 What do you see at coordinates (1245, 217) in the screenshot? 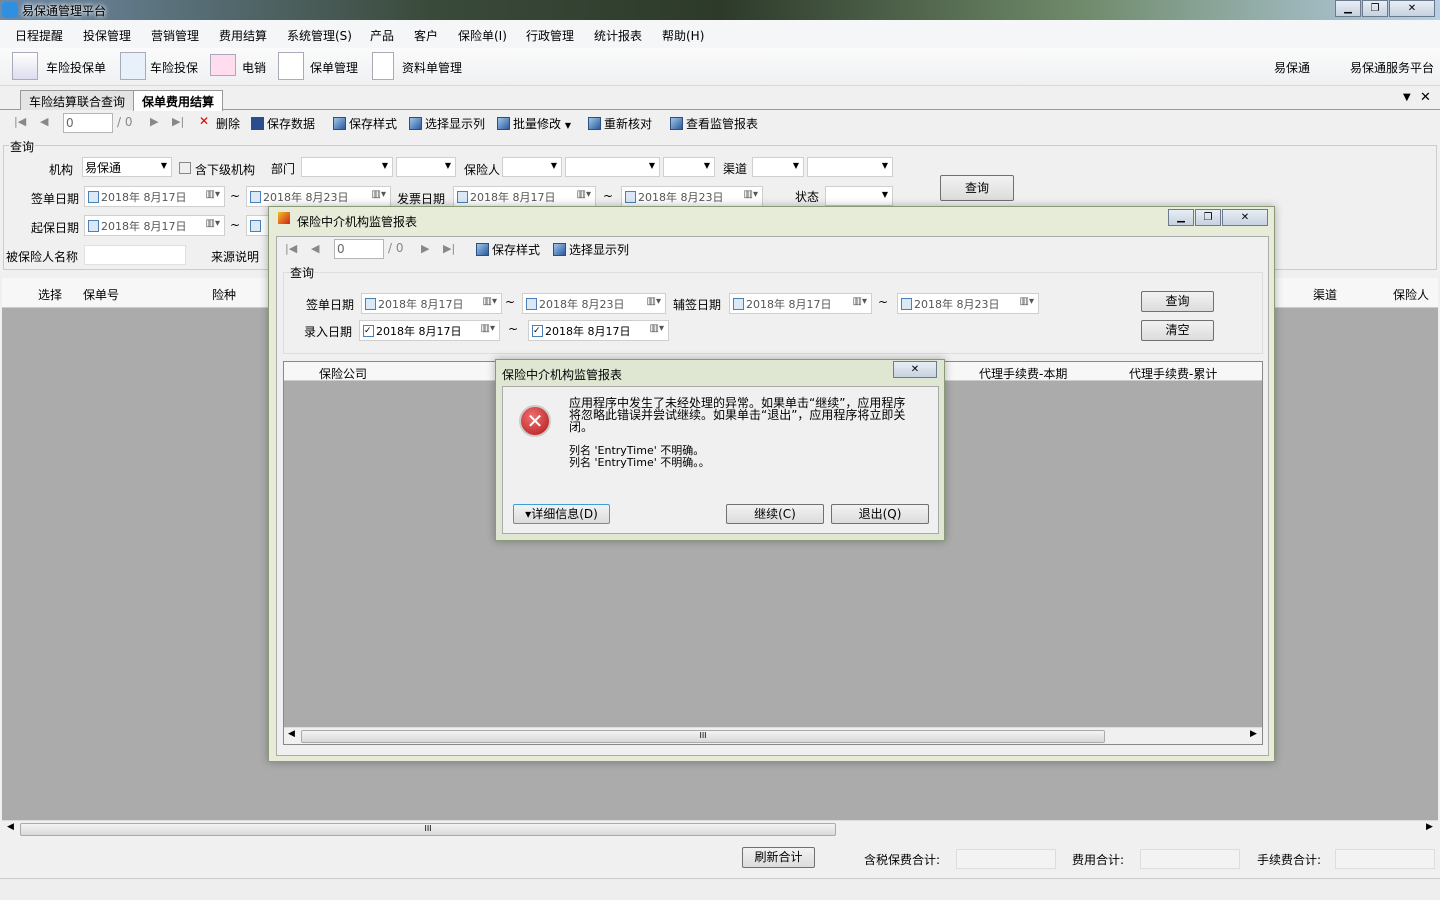
I see `report-close-button: ✕` at bounding box center [1245, 217].